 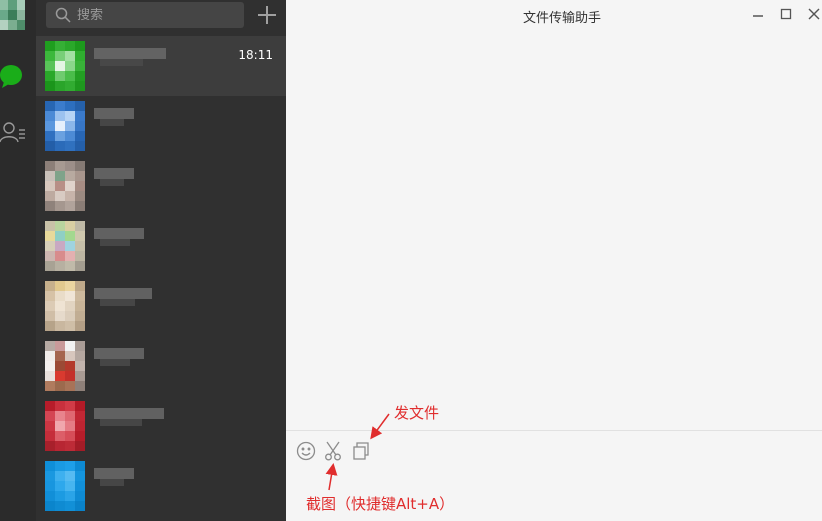 I want to click on screenshot-scissors-icon, so click(x=333, y=451).